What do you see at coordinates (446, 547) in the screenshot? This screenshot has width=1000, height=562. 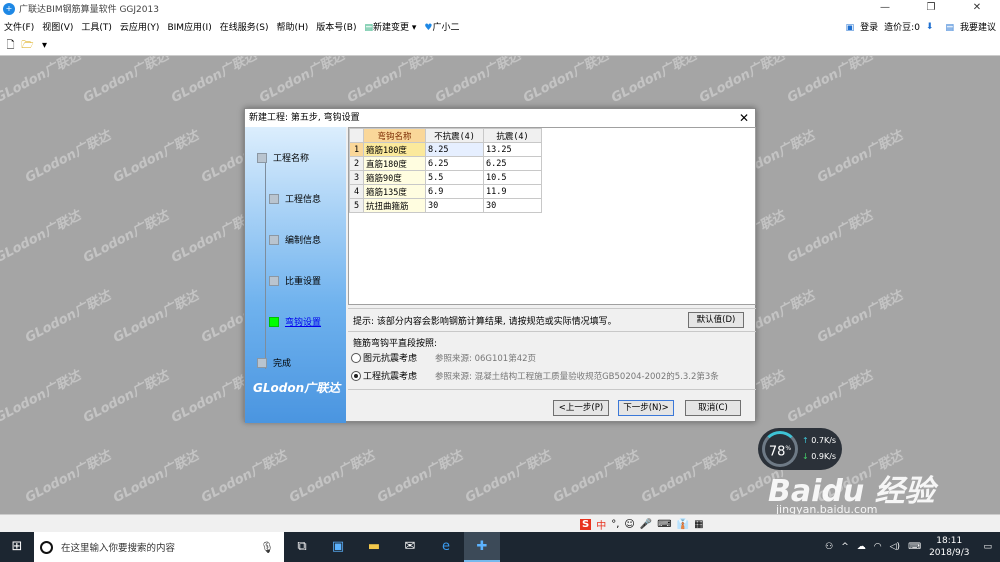 I see `edge-icon: e` at bounding box center [446, 547].